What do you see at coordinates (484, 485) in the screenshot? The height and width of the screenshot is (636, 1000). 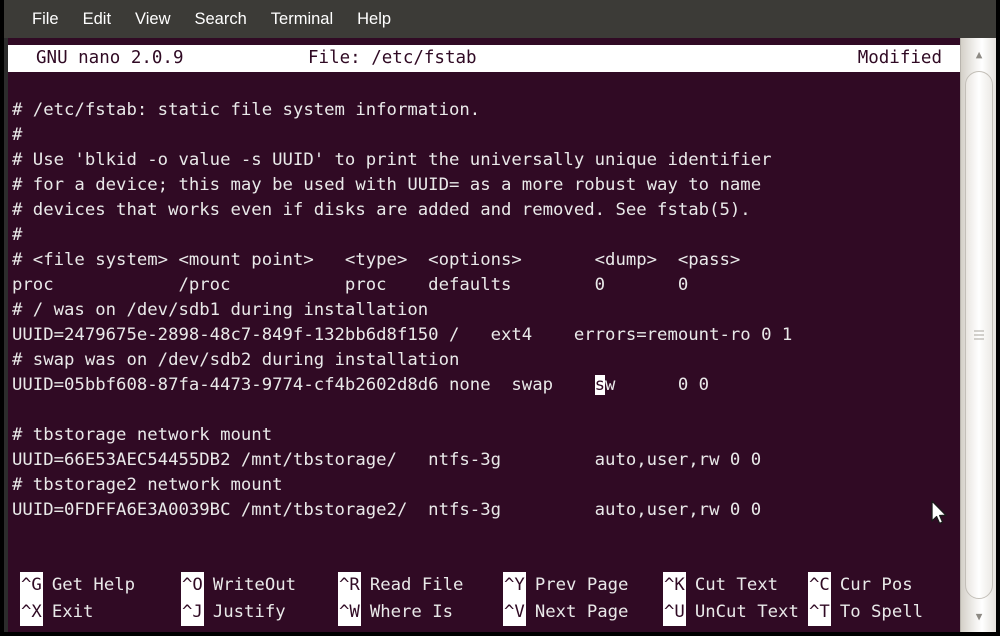 I see `editor-line: # tbstorage2 network mount` at bounding box center [484, 485].